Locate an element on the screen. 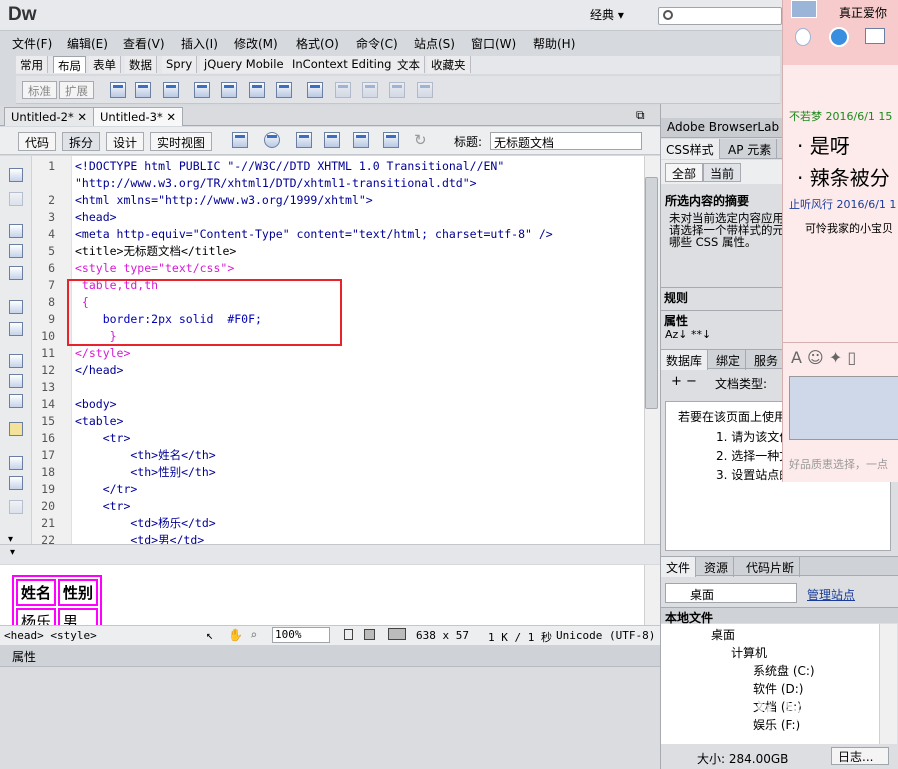  ap-div-icon is located at coordinates (171, 90).